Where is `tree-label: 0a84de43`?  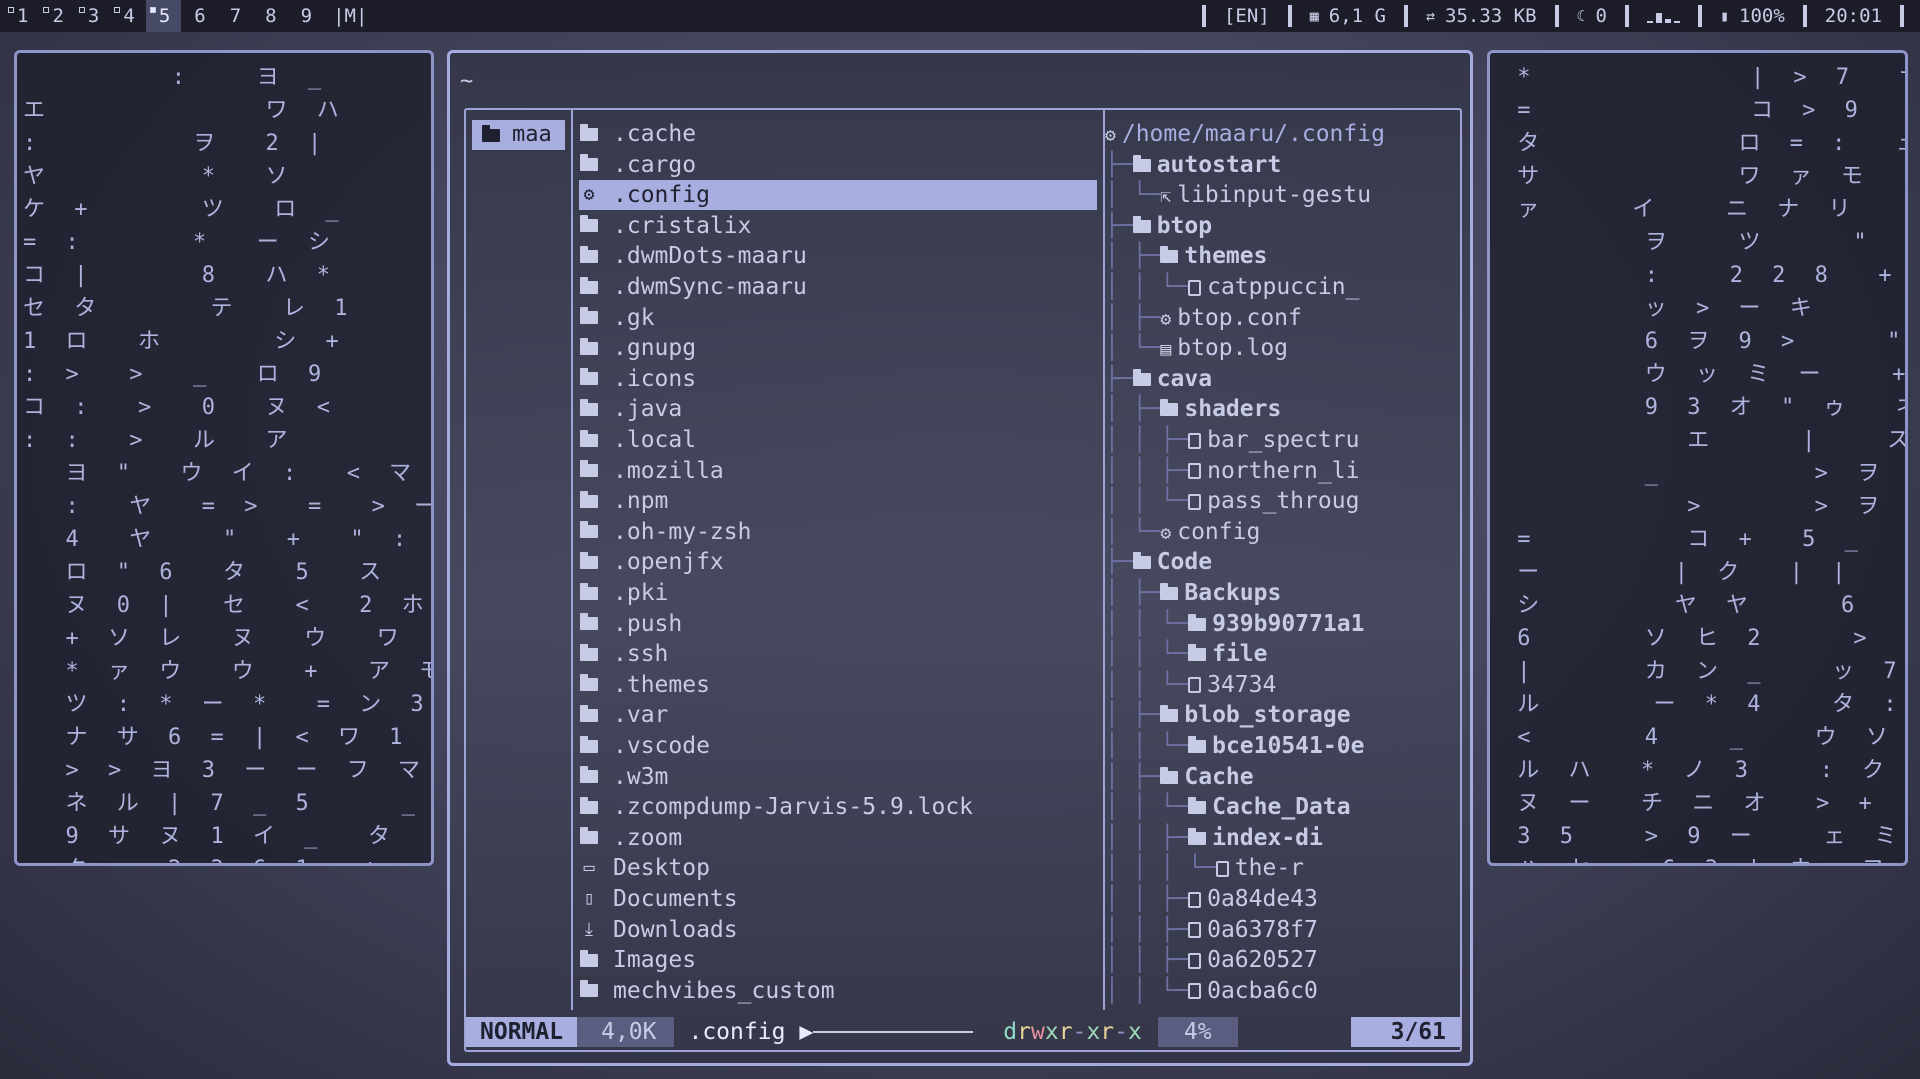
tree-label: 0a84de43 is located at coordinates (1262, 899).